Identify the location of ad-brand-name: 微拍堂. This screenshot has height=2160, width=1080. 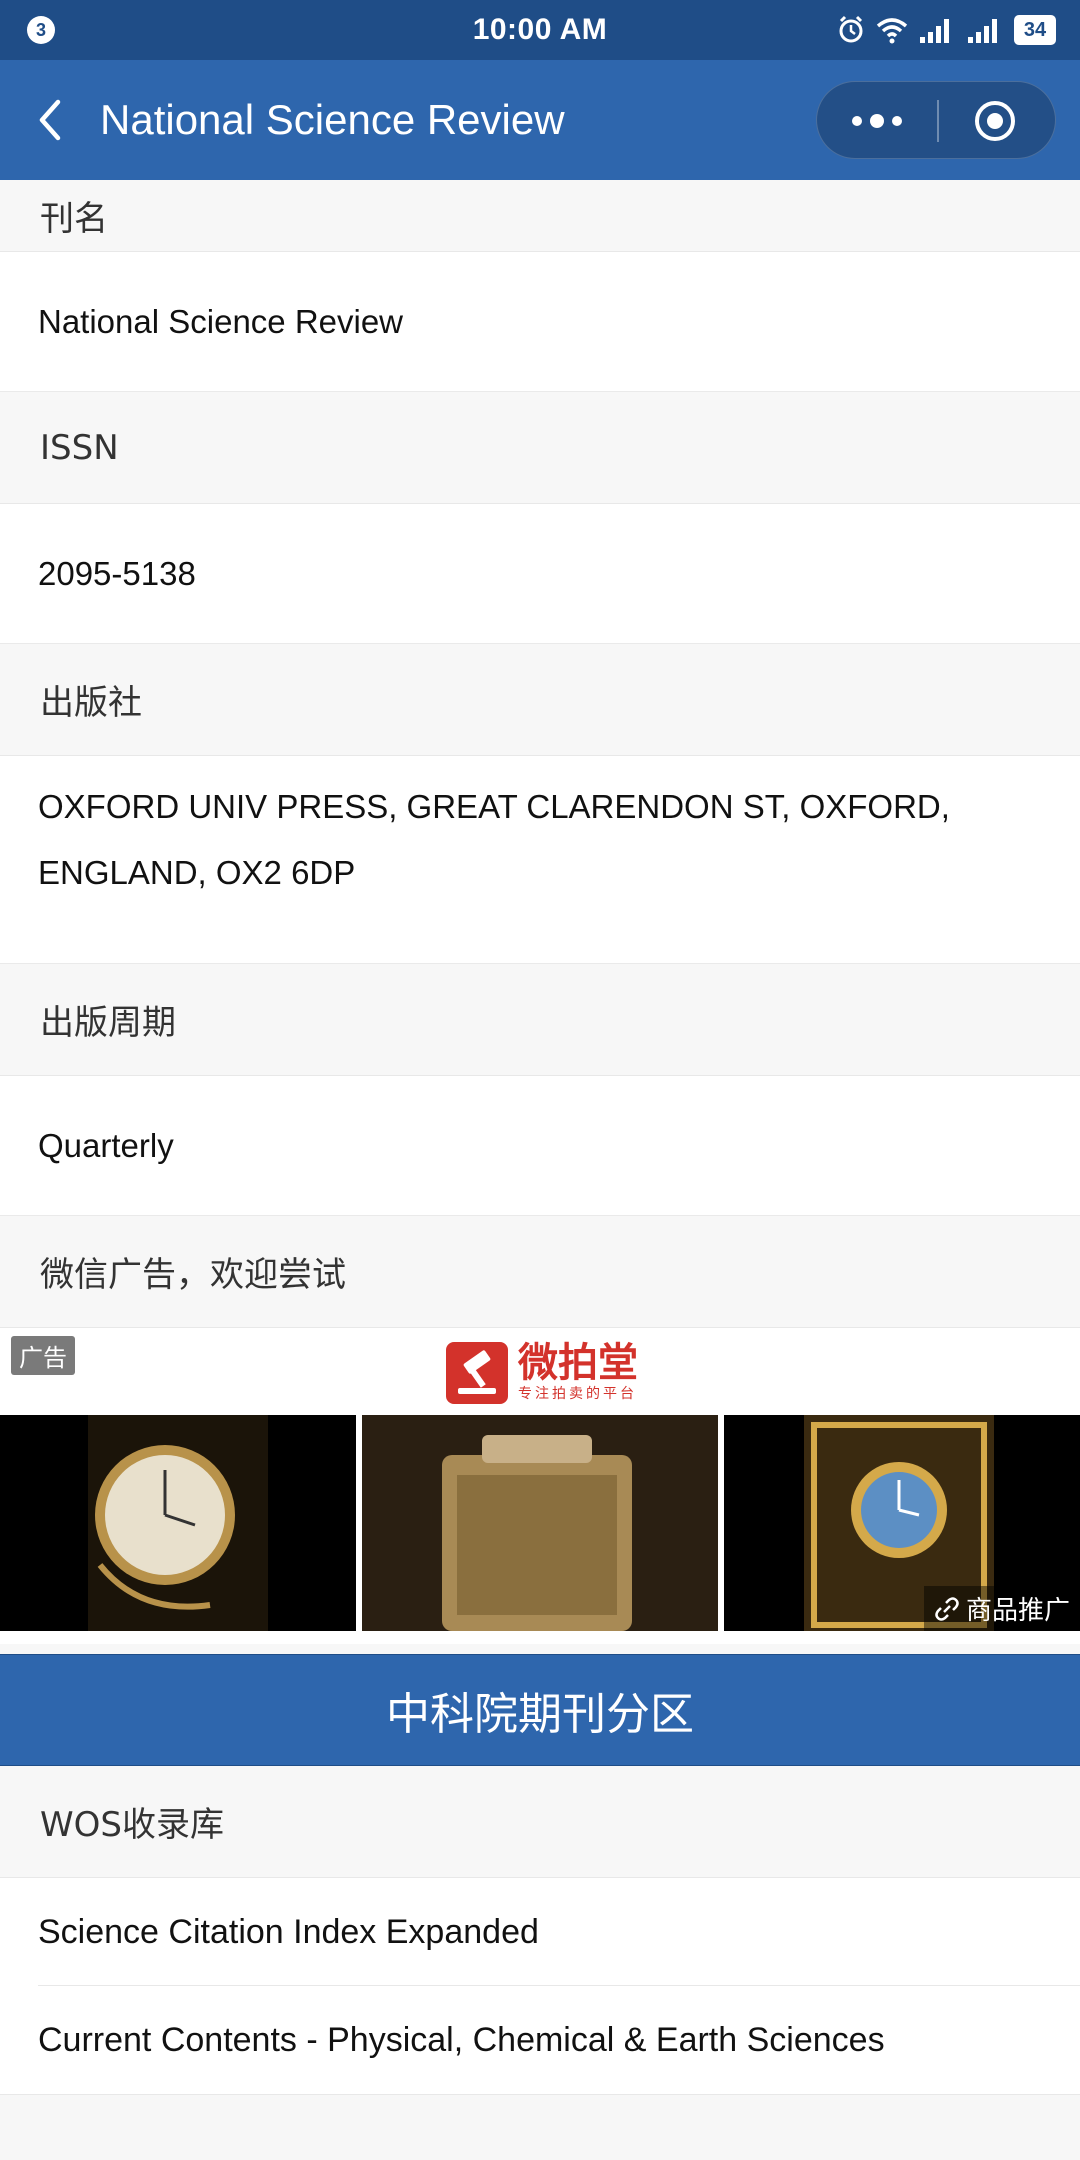
(578, 1363).